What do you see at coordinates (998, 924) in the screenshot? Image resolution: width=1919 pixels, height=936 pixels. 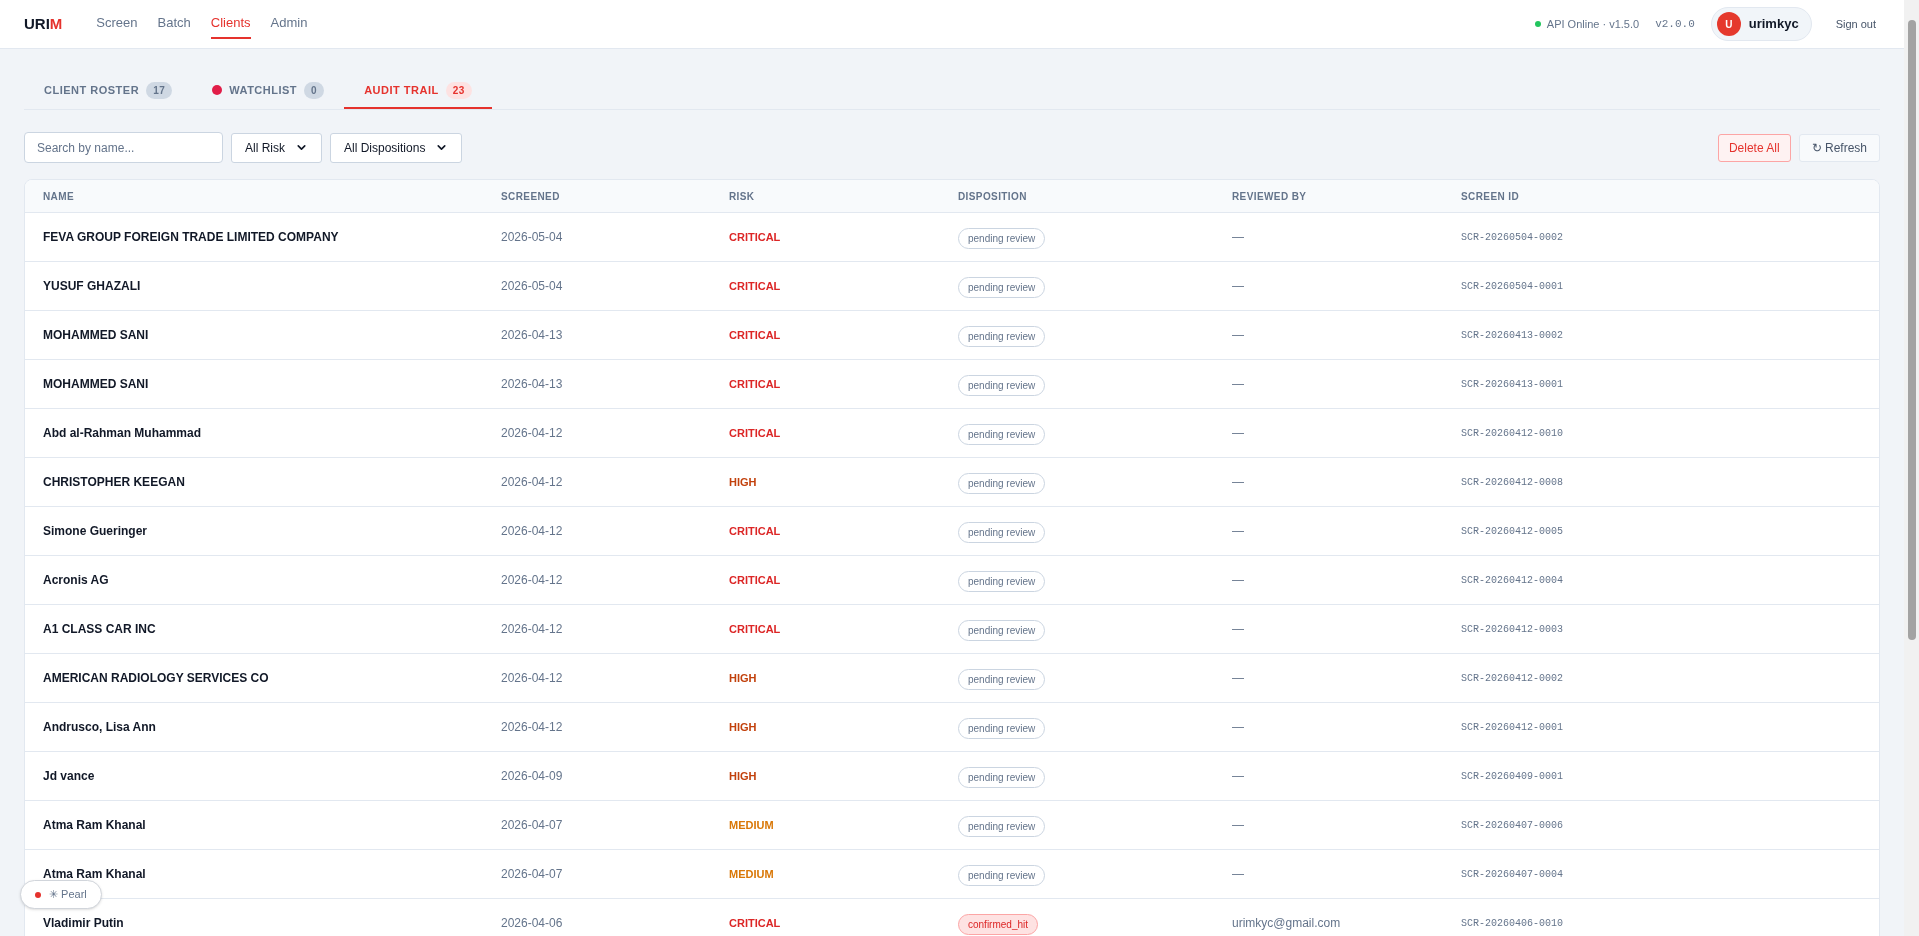 I see `disposition-badge: confirmed_hit` at bounding box center [998, 924].